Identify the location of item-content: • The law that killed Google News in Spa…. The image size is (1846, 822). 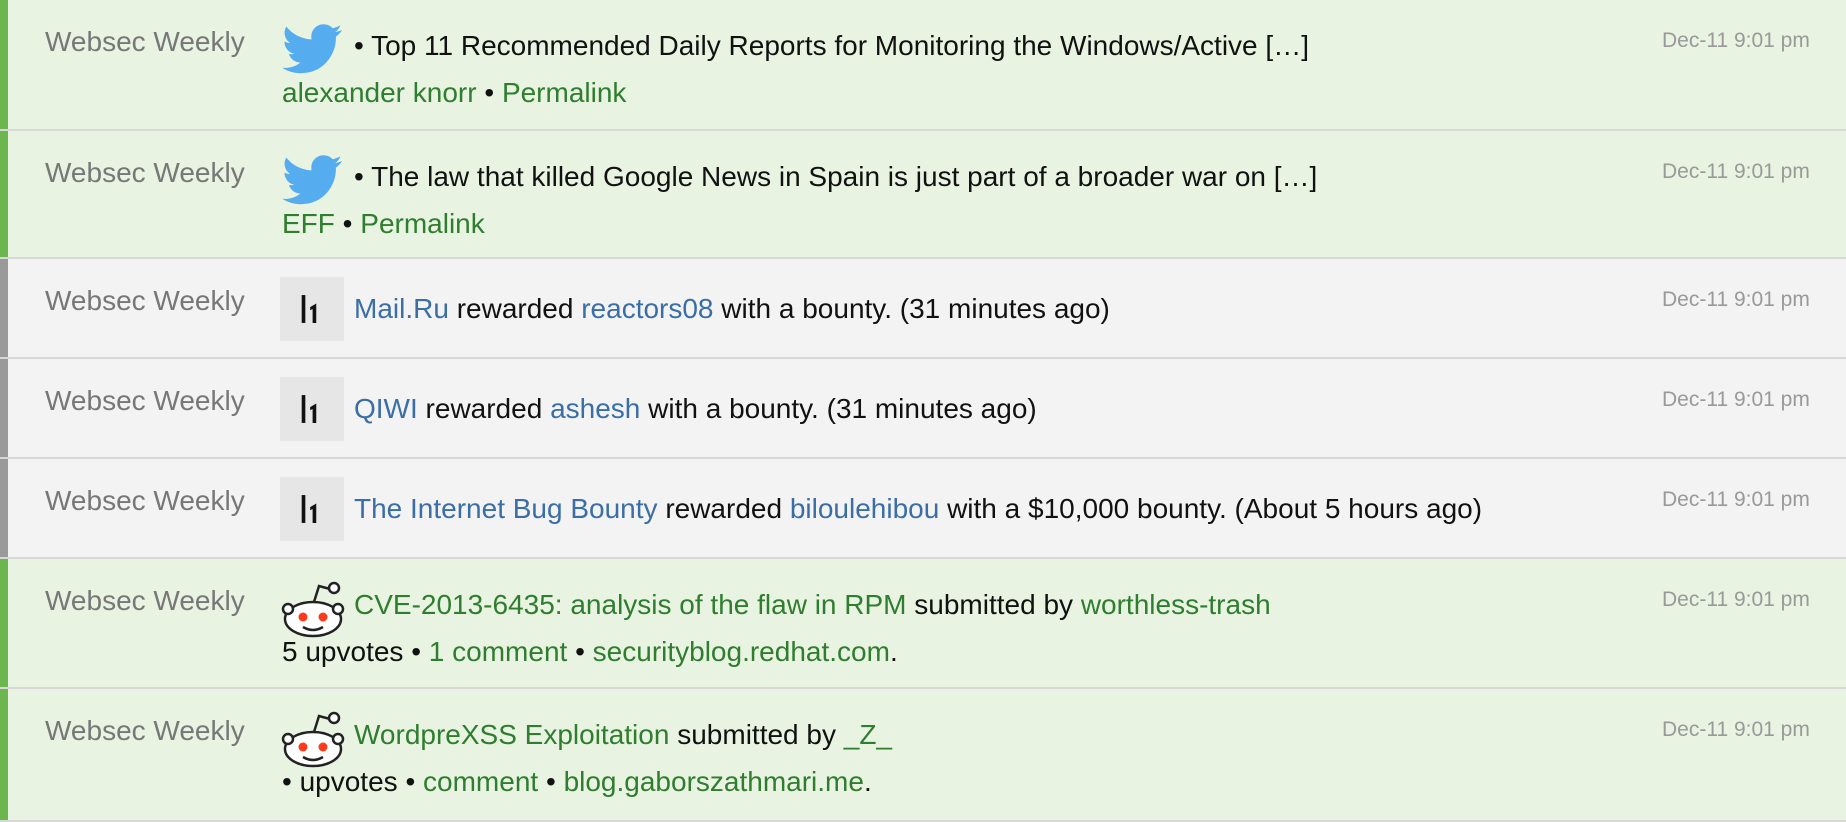
(800, 199).